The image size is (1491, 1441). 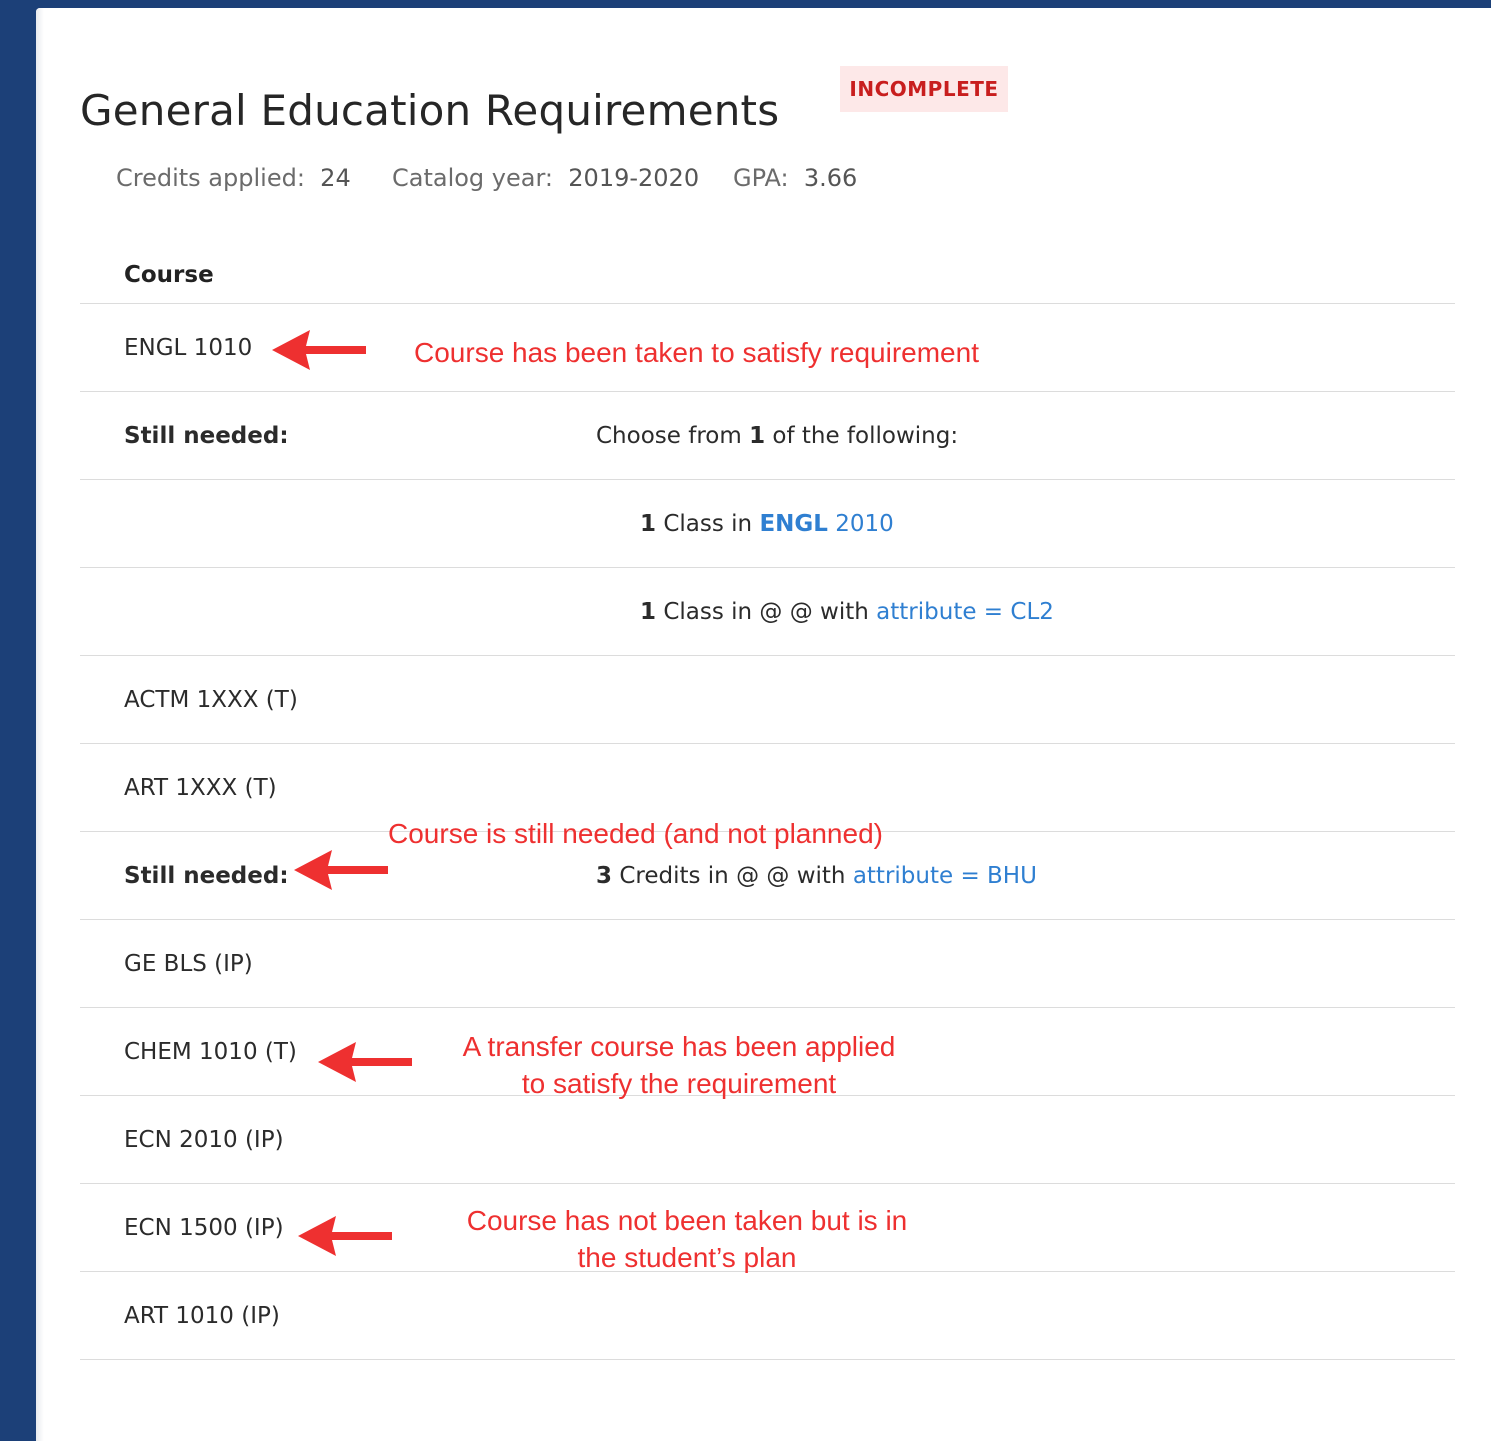 I want to click on credits-value: 24, so click(x=335, y=178).